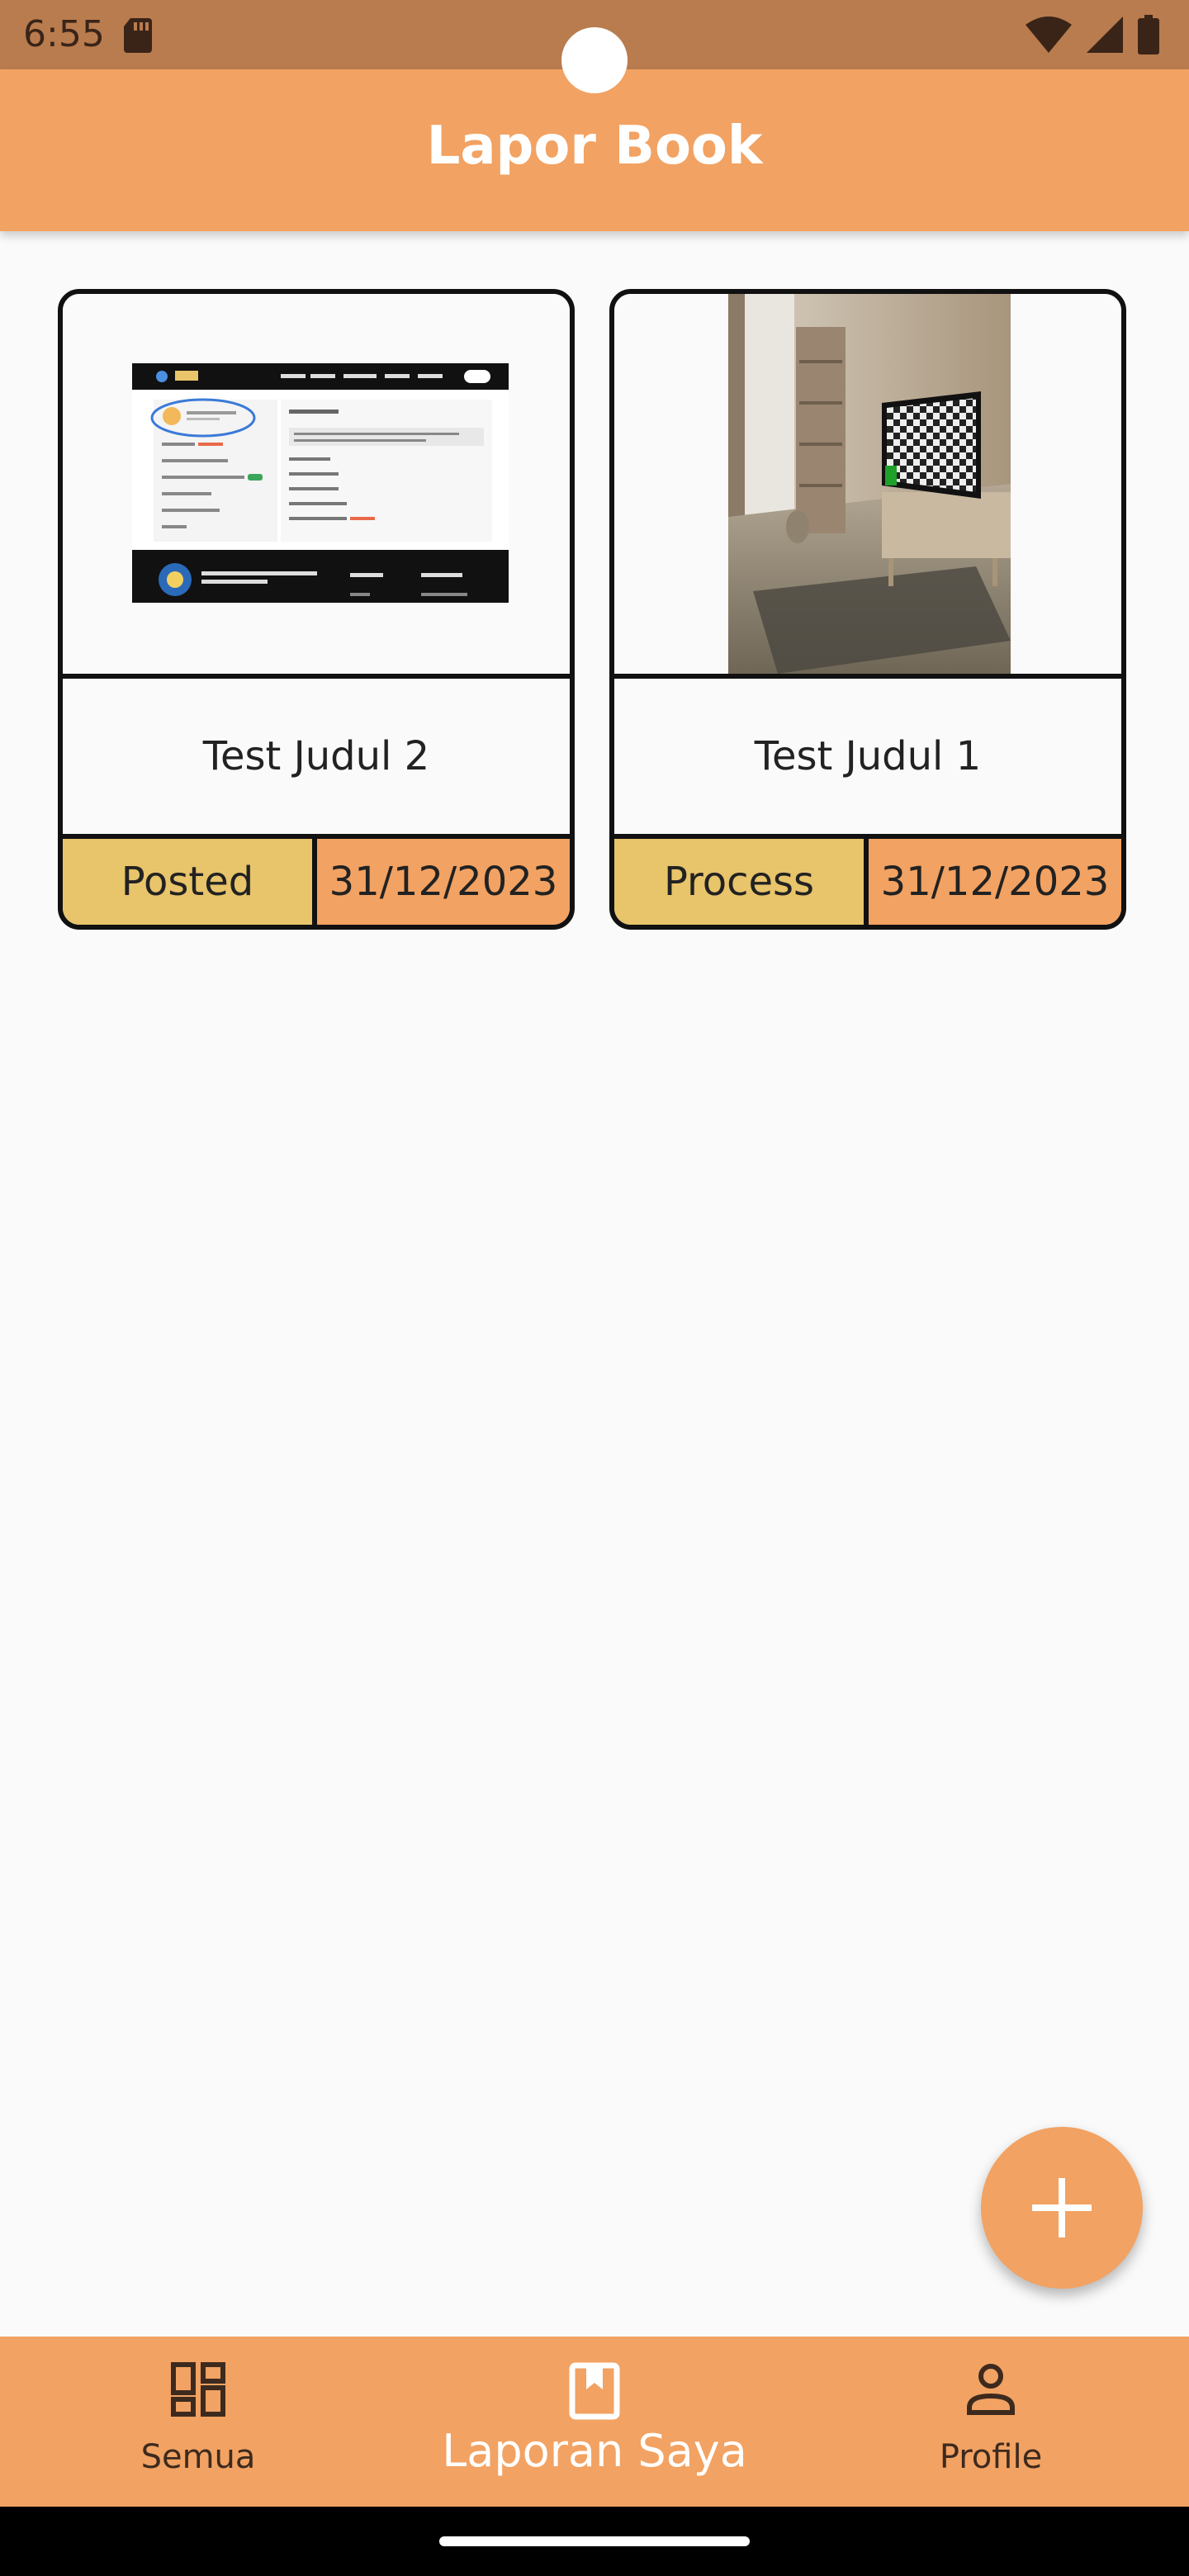 The image size is (1189, 2576). I want to click on nav-label-laporan-saya: Laporan Saya, so click(594, 2451).